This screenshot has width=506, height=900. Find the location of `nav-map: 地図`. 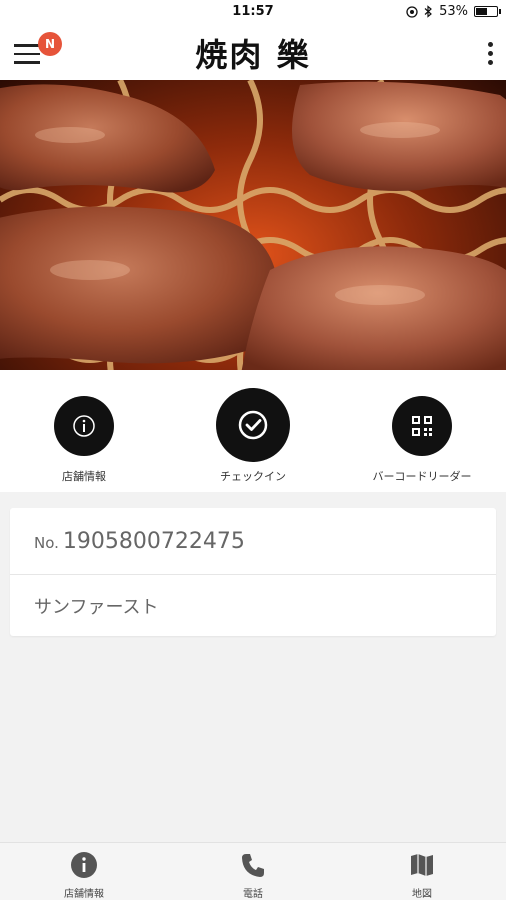

nav-map: 地図 is located at coordinates (422, 875).